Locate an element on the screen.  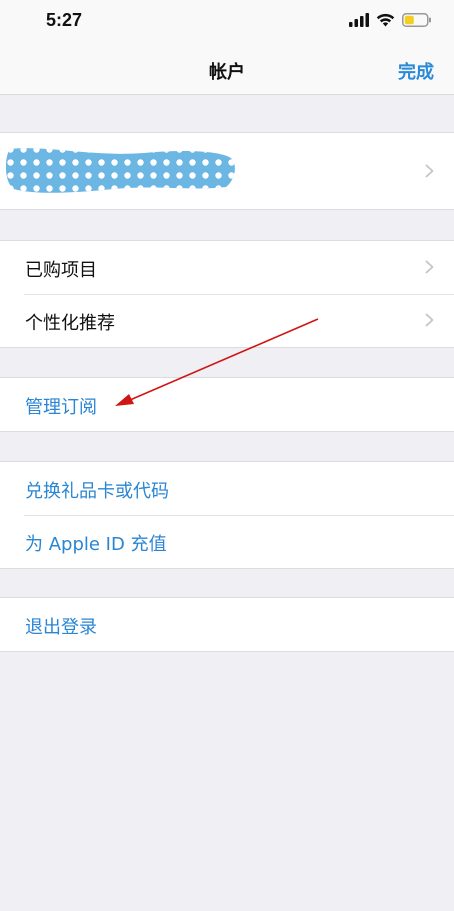
row-personalized-recommendations: 个性化推荐 is located at coordinates (227, 320).